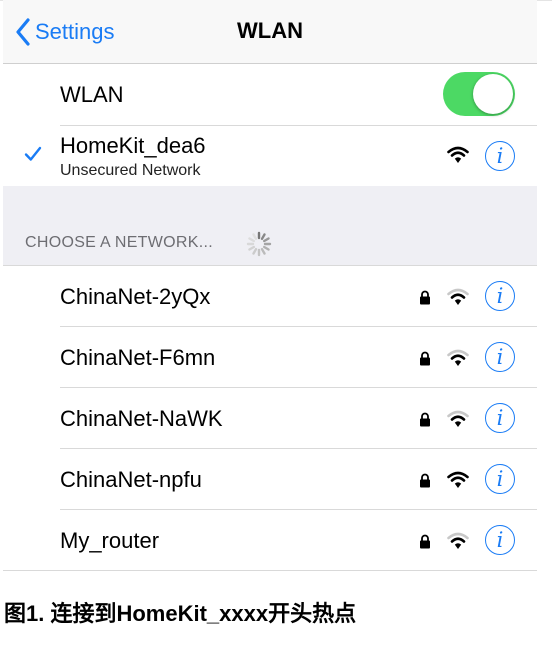  Describe the element at coordinates (270, 357) in the screenshot. I see `network-row: ChinaNet-F6mn i` at that location.